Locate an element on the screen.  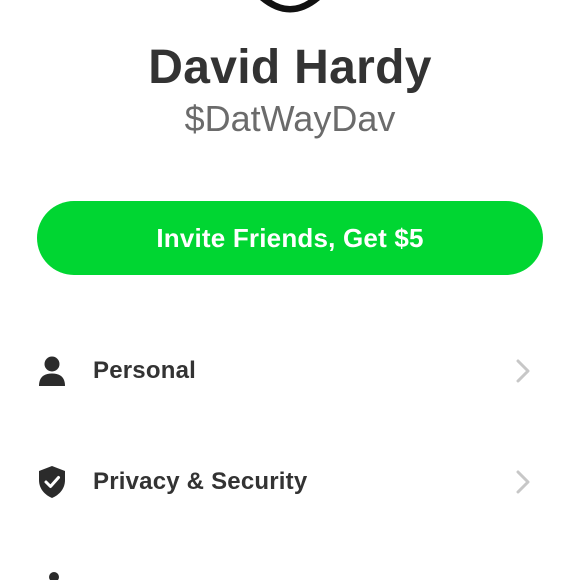
menu-item-label: Personal is located at coordinates (144, 370).